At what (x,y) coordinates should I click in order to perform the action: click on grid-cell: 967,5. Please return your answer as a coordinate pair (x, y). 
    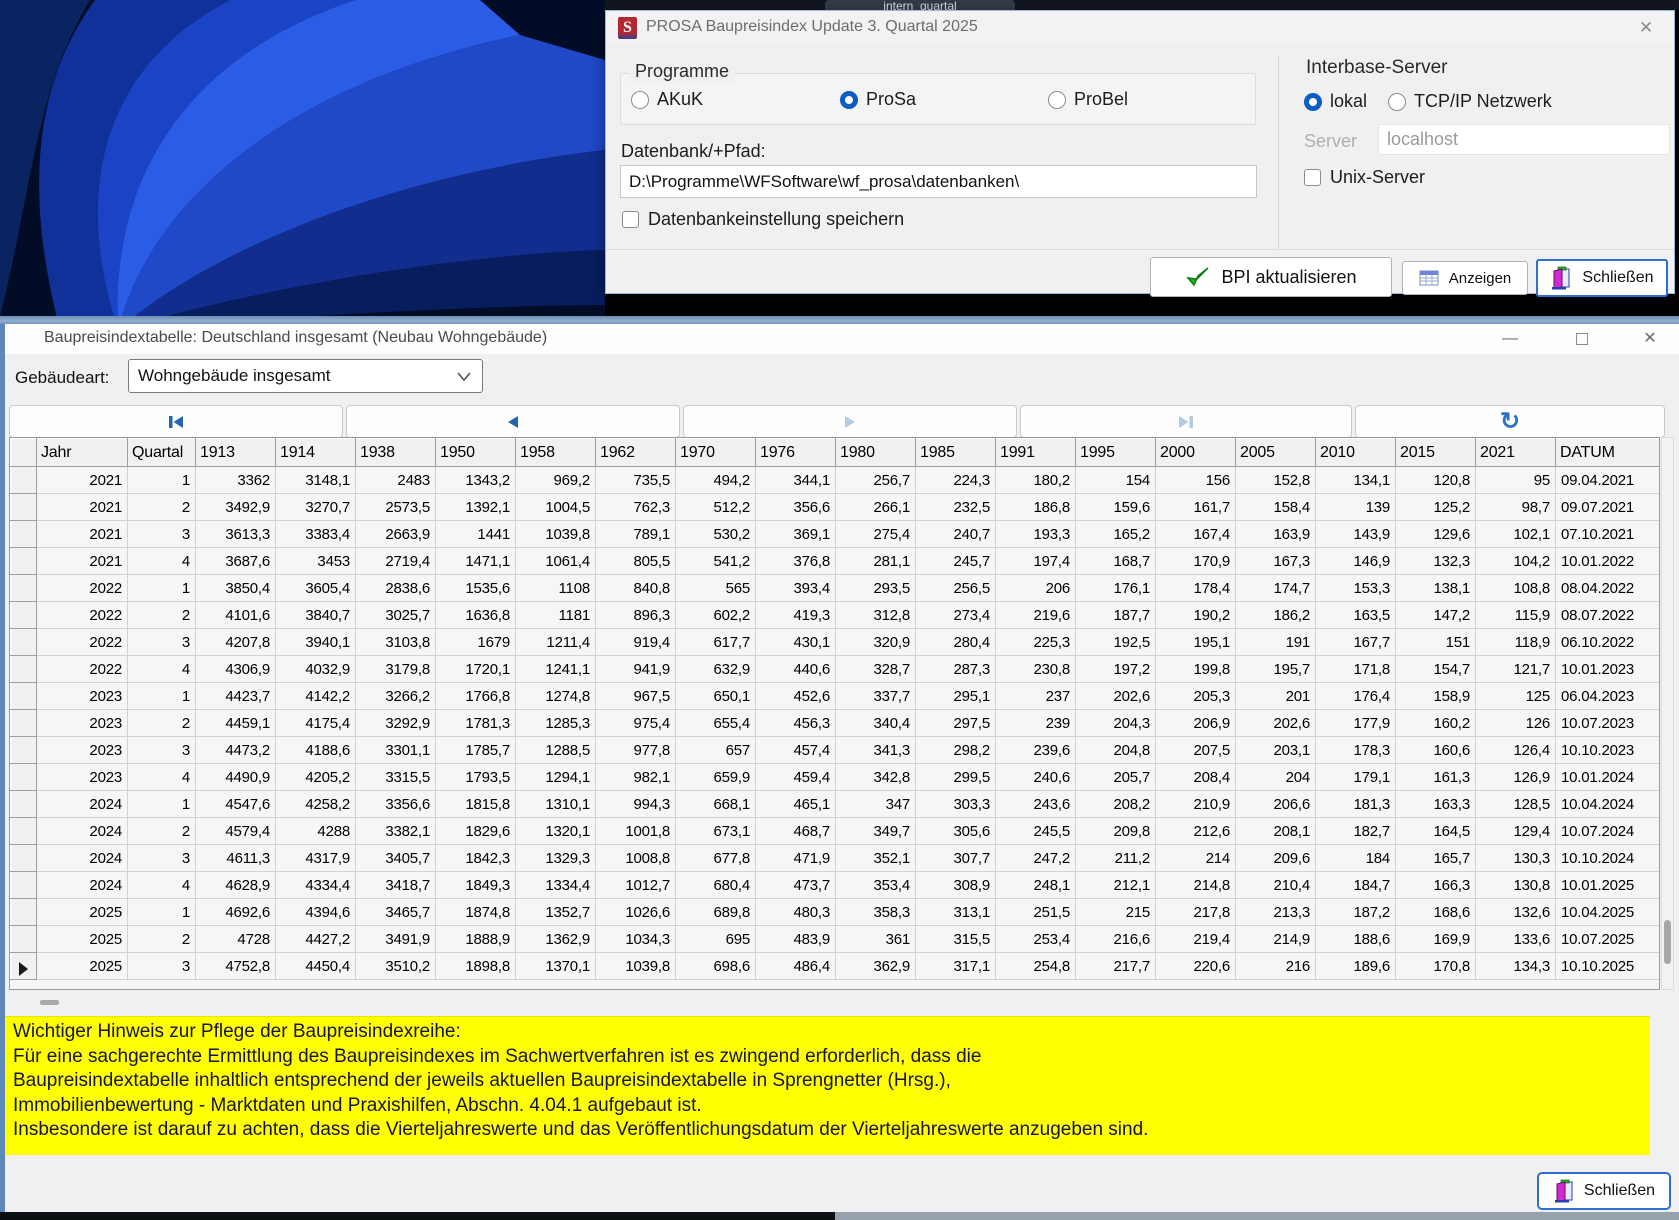
    Looking at the image, I should click on (635, 696).